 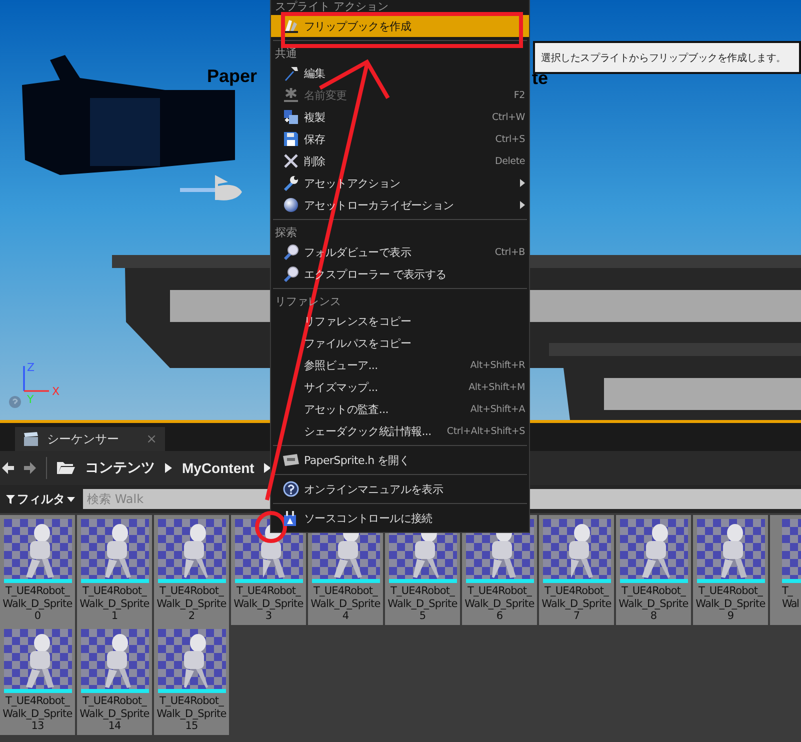 What do you see at coordinates (191, 603) in the screenshot?
I see `asset-name: T_UE4Robot_ Walk_D_Sprite 2` at bounding box center [191, 603].